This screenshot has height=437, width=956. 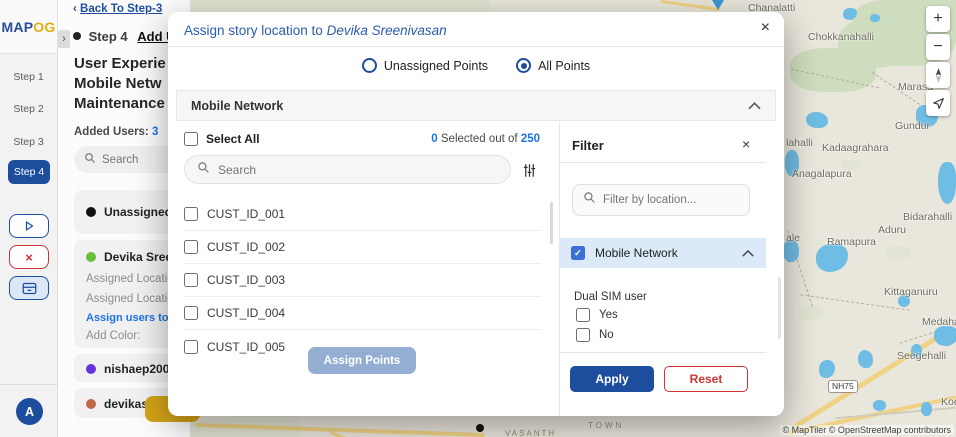 What do you see at coordinates (91, 404) in the screenshot?
I see `color-dot-orange` at bounding box center [91, 404].